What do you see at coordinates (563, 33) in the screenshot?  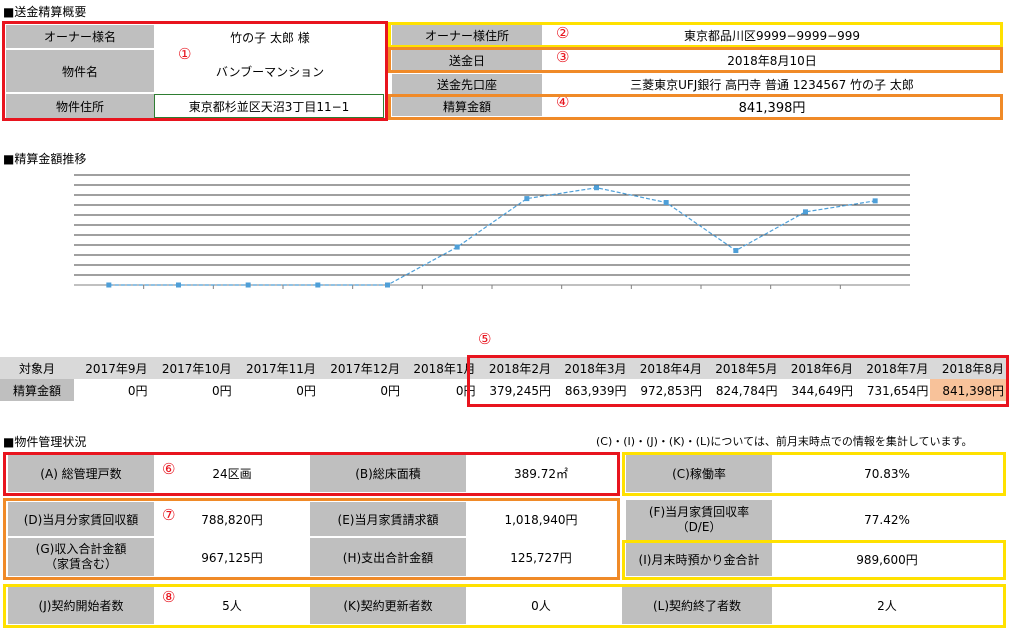 I see `marker-2: ②` at bounding box center [563, 33].